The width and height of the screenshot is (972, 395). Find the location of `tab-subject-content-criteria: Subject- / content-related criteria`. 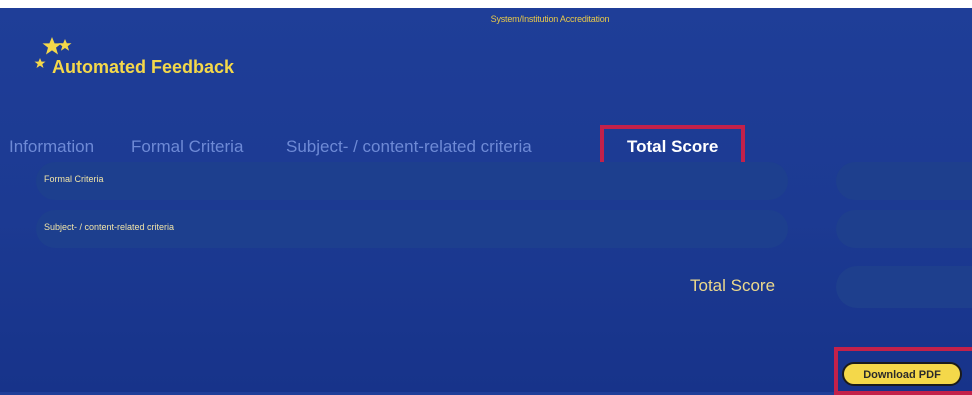

tab-subject-content-criteria: Subject- / content-related criteria is located at coordinates (409, 147).